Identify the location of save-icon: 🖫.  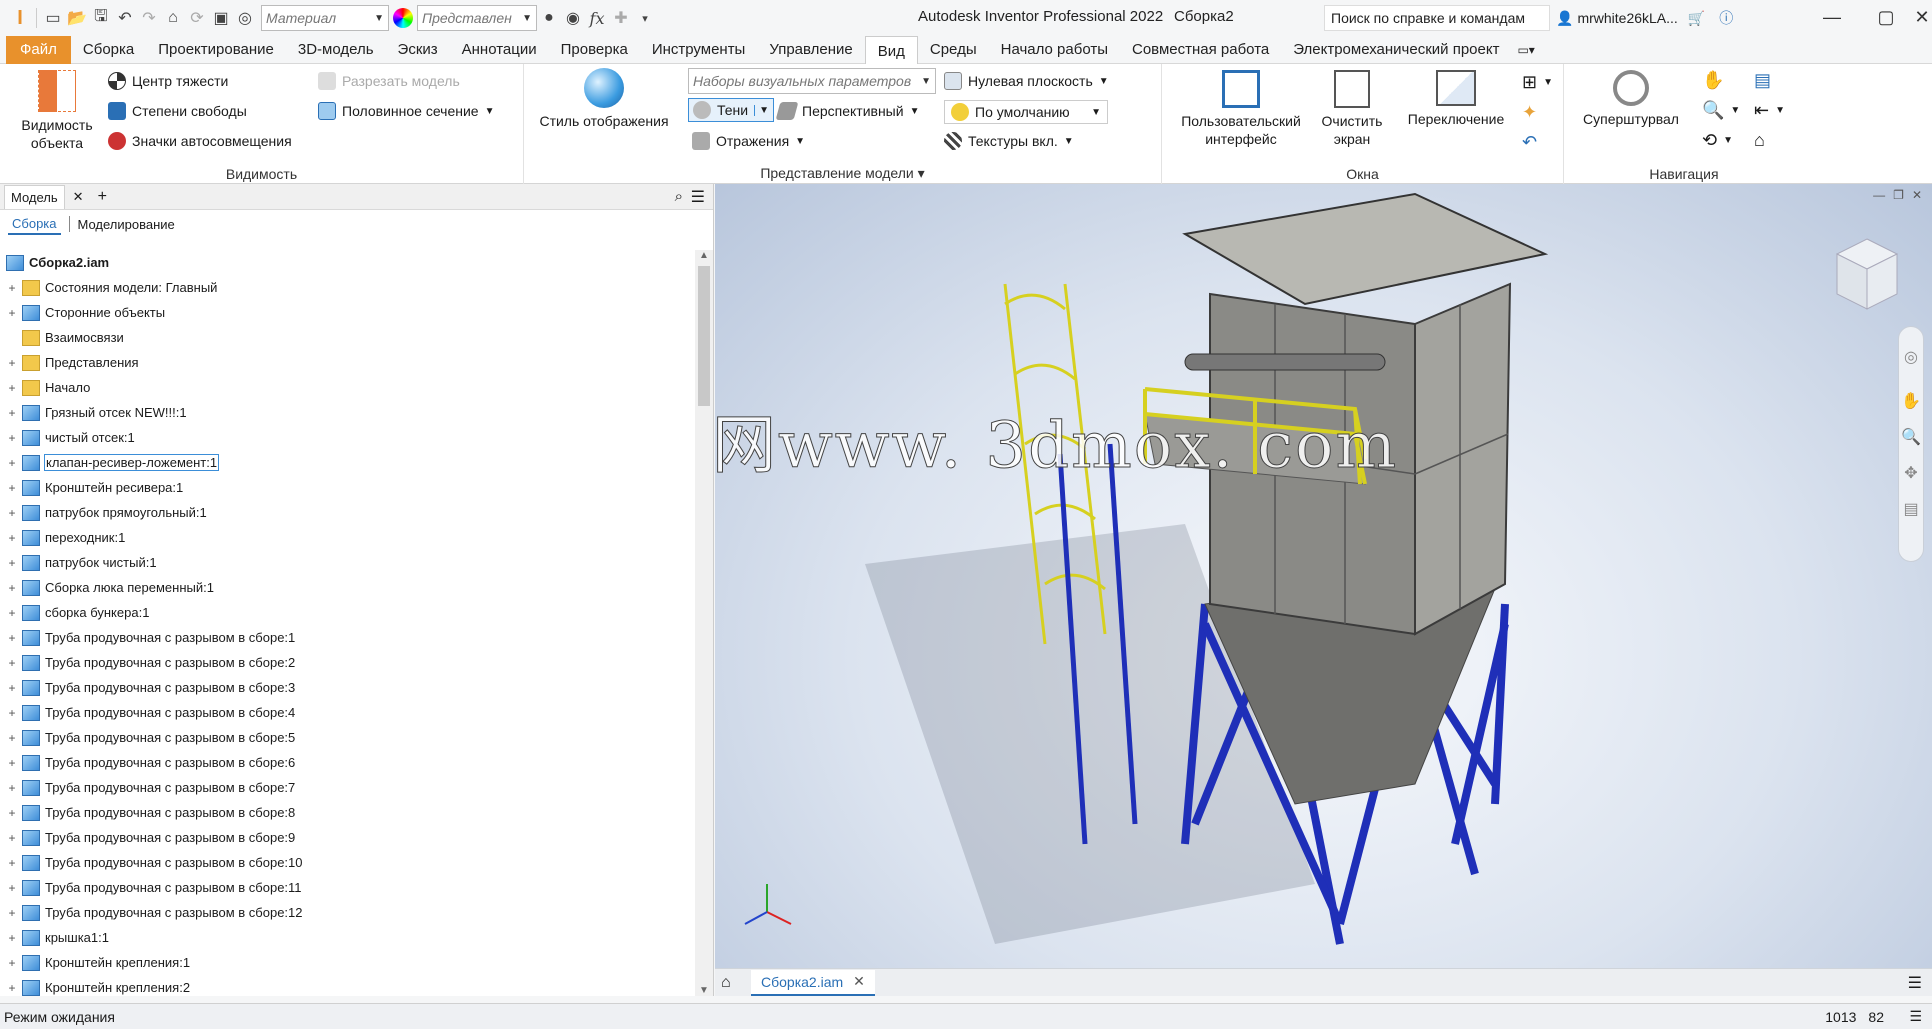
(101, 18).